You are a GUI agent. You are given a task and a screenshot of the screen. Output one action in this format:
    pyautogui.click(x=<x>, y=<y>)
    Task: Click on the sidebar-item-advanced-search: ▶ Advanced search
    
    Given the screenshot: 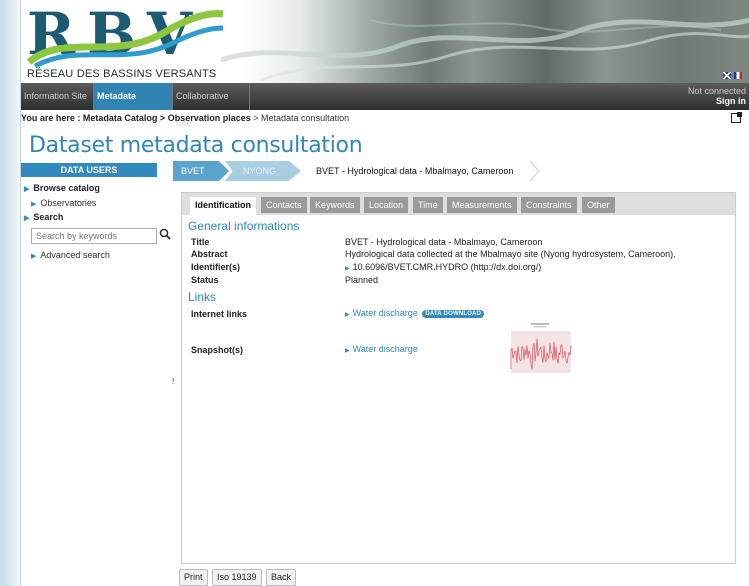 What is the action you would take?
    pyautogui.click(x=70, y=255)
    